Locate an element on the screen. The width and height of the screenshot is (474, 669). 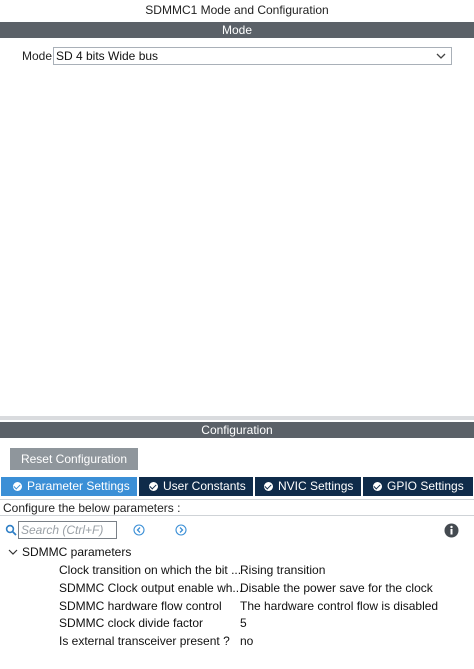
param-value-clock-output-enable: Disable the power save for the clock is located at coordinates (336, 588).